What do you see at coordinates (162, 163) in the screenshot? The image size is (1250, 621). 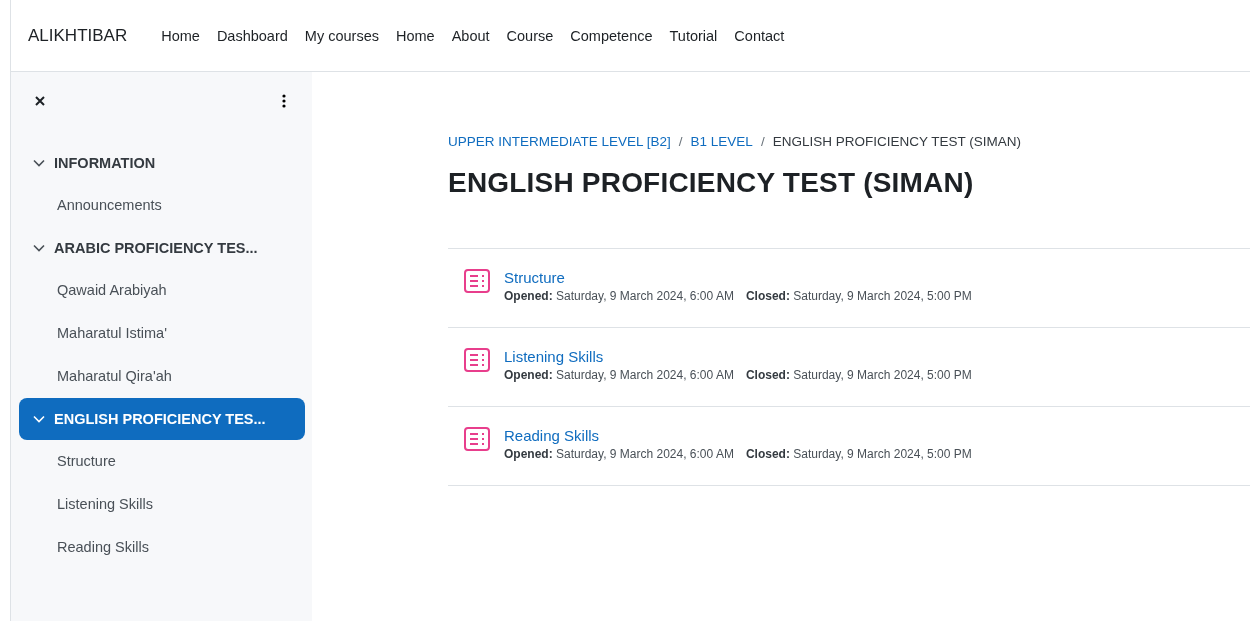 I see `sidebar-section: INFORMATION` at bounding box center [162, 163].